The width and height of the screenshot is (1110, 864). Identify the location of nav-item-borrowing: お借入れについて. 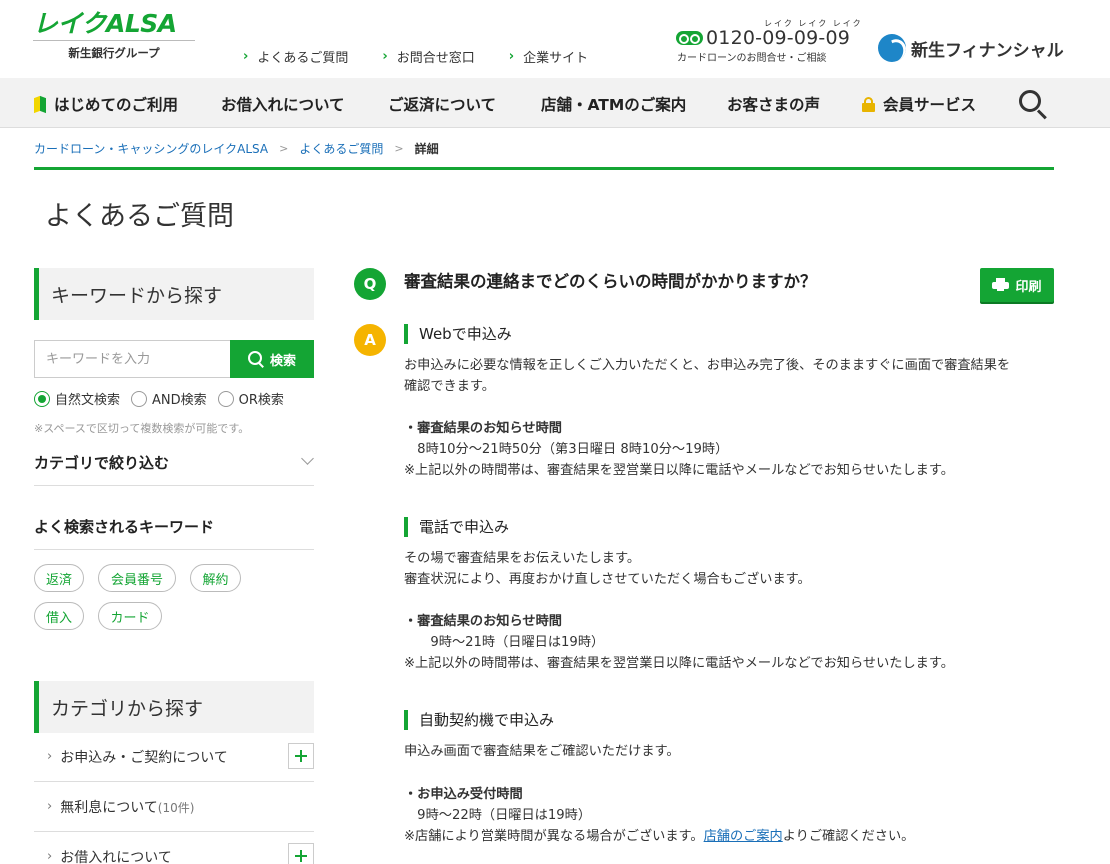
(283, 104).